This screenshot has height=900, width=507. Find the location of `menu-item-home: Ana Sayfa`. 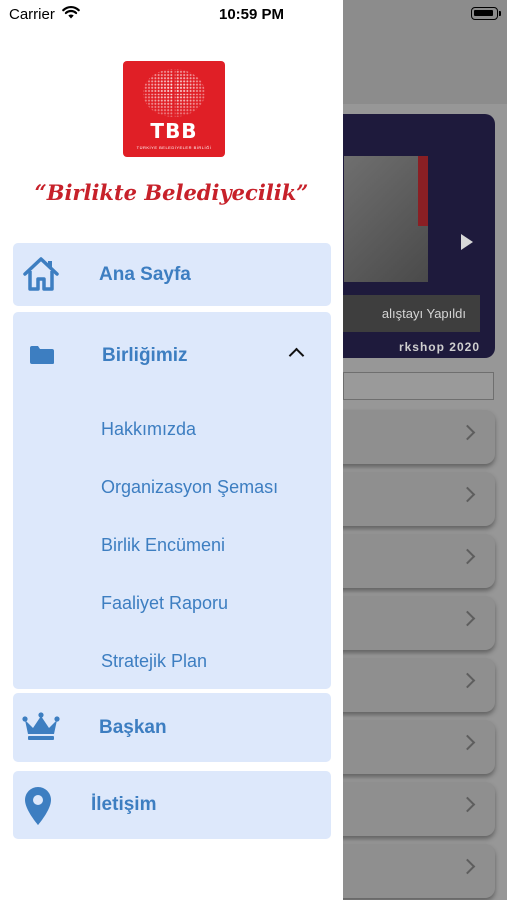

menu-item-home: Ana Sayfa is located at coordinates (172, 274).